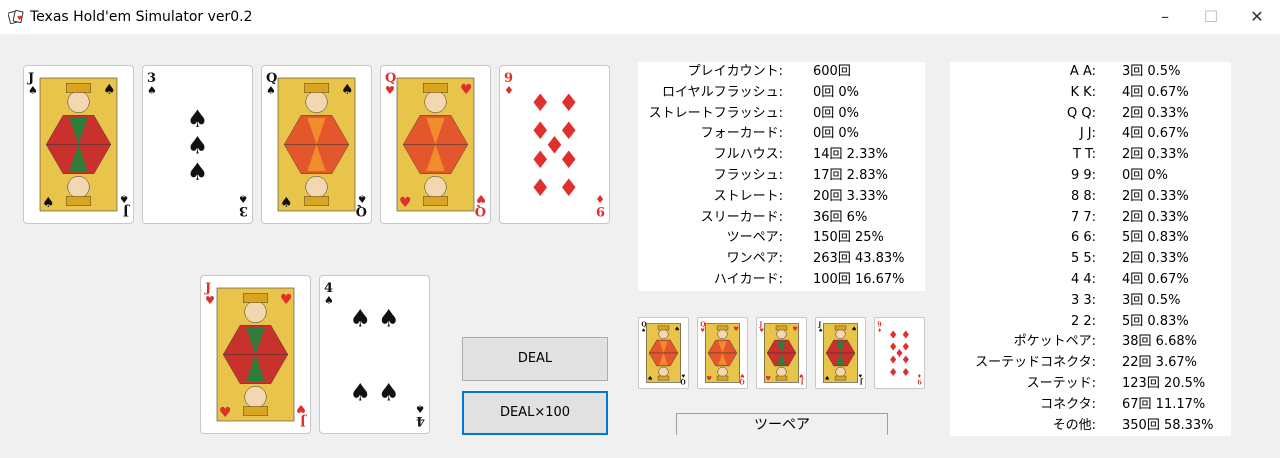  I want to click on stat-value: 36回 6%, so click(840, 217).